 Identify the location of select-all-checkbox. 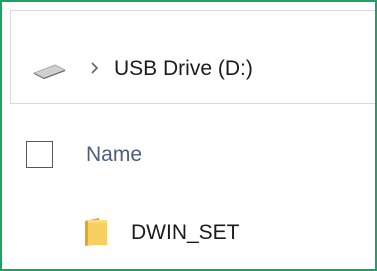
(39, 154).